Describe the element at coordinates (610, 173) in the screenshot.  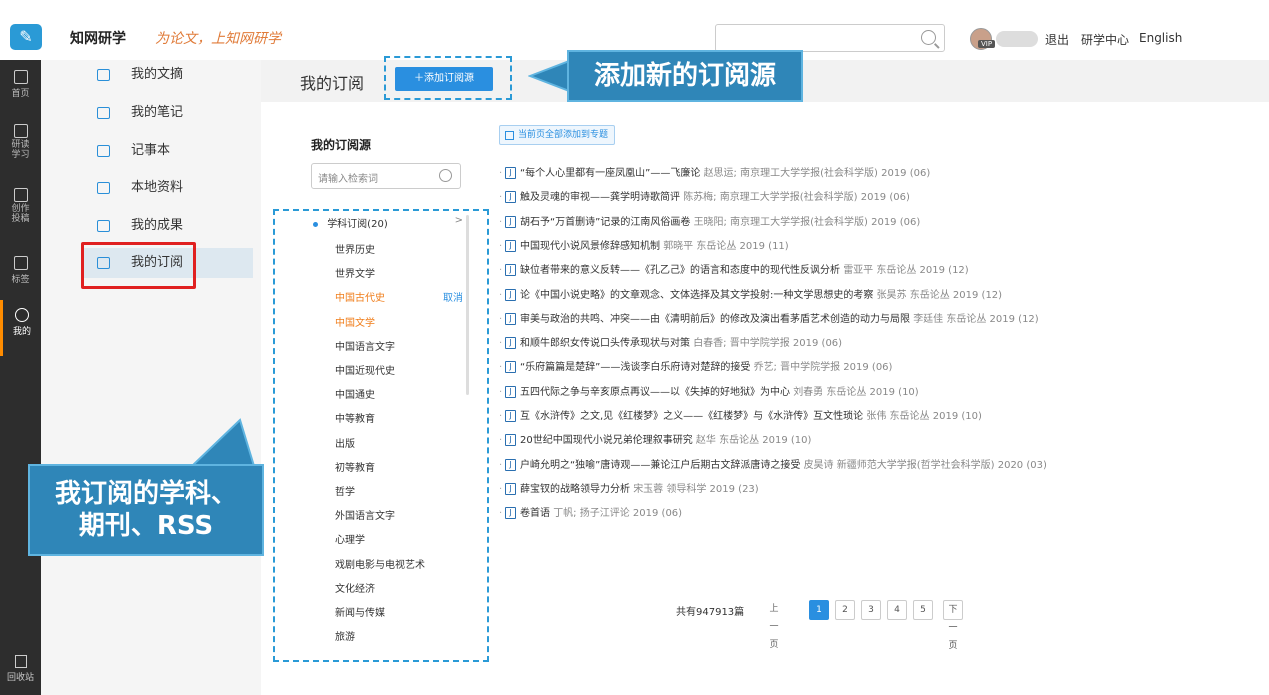
I see `article-title: “每个人心里都有一座凤凰山”——飞廉论` at that location.